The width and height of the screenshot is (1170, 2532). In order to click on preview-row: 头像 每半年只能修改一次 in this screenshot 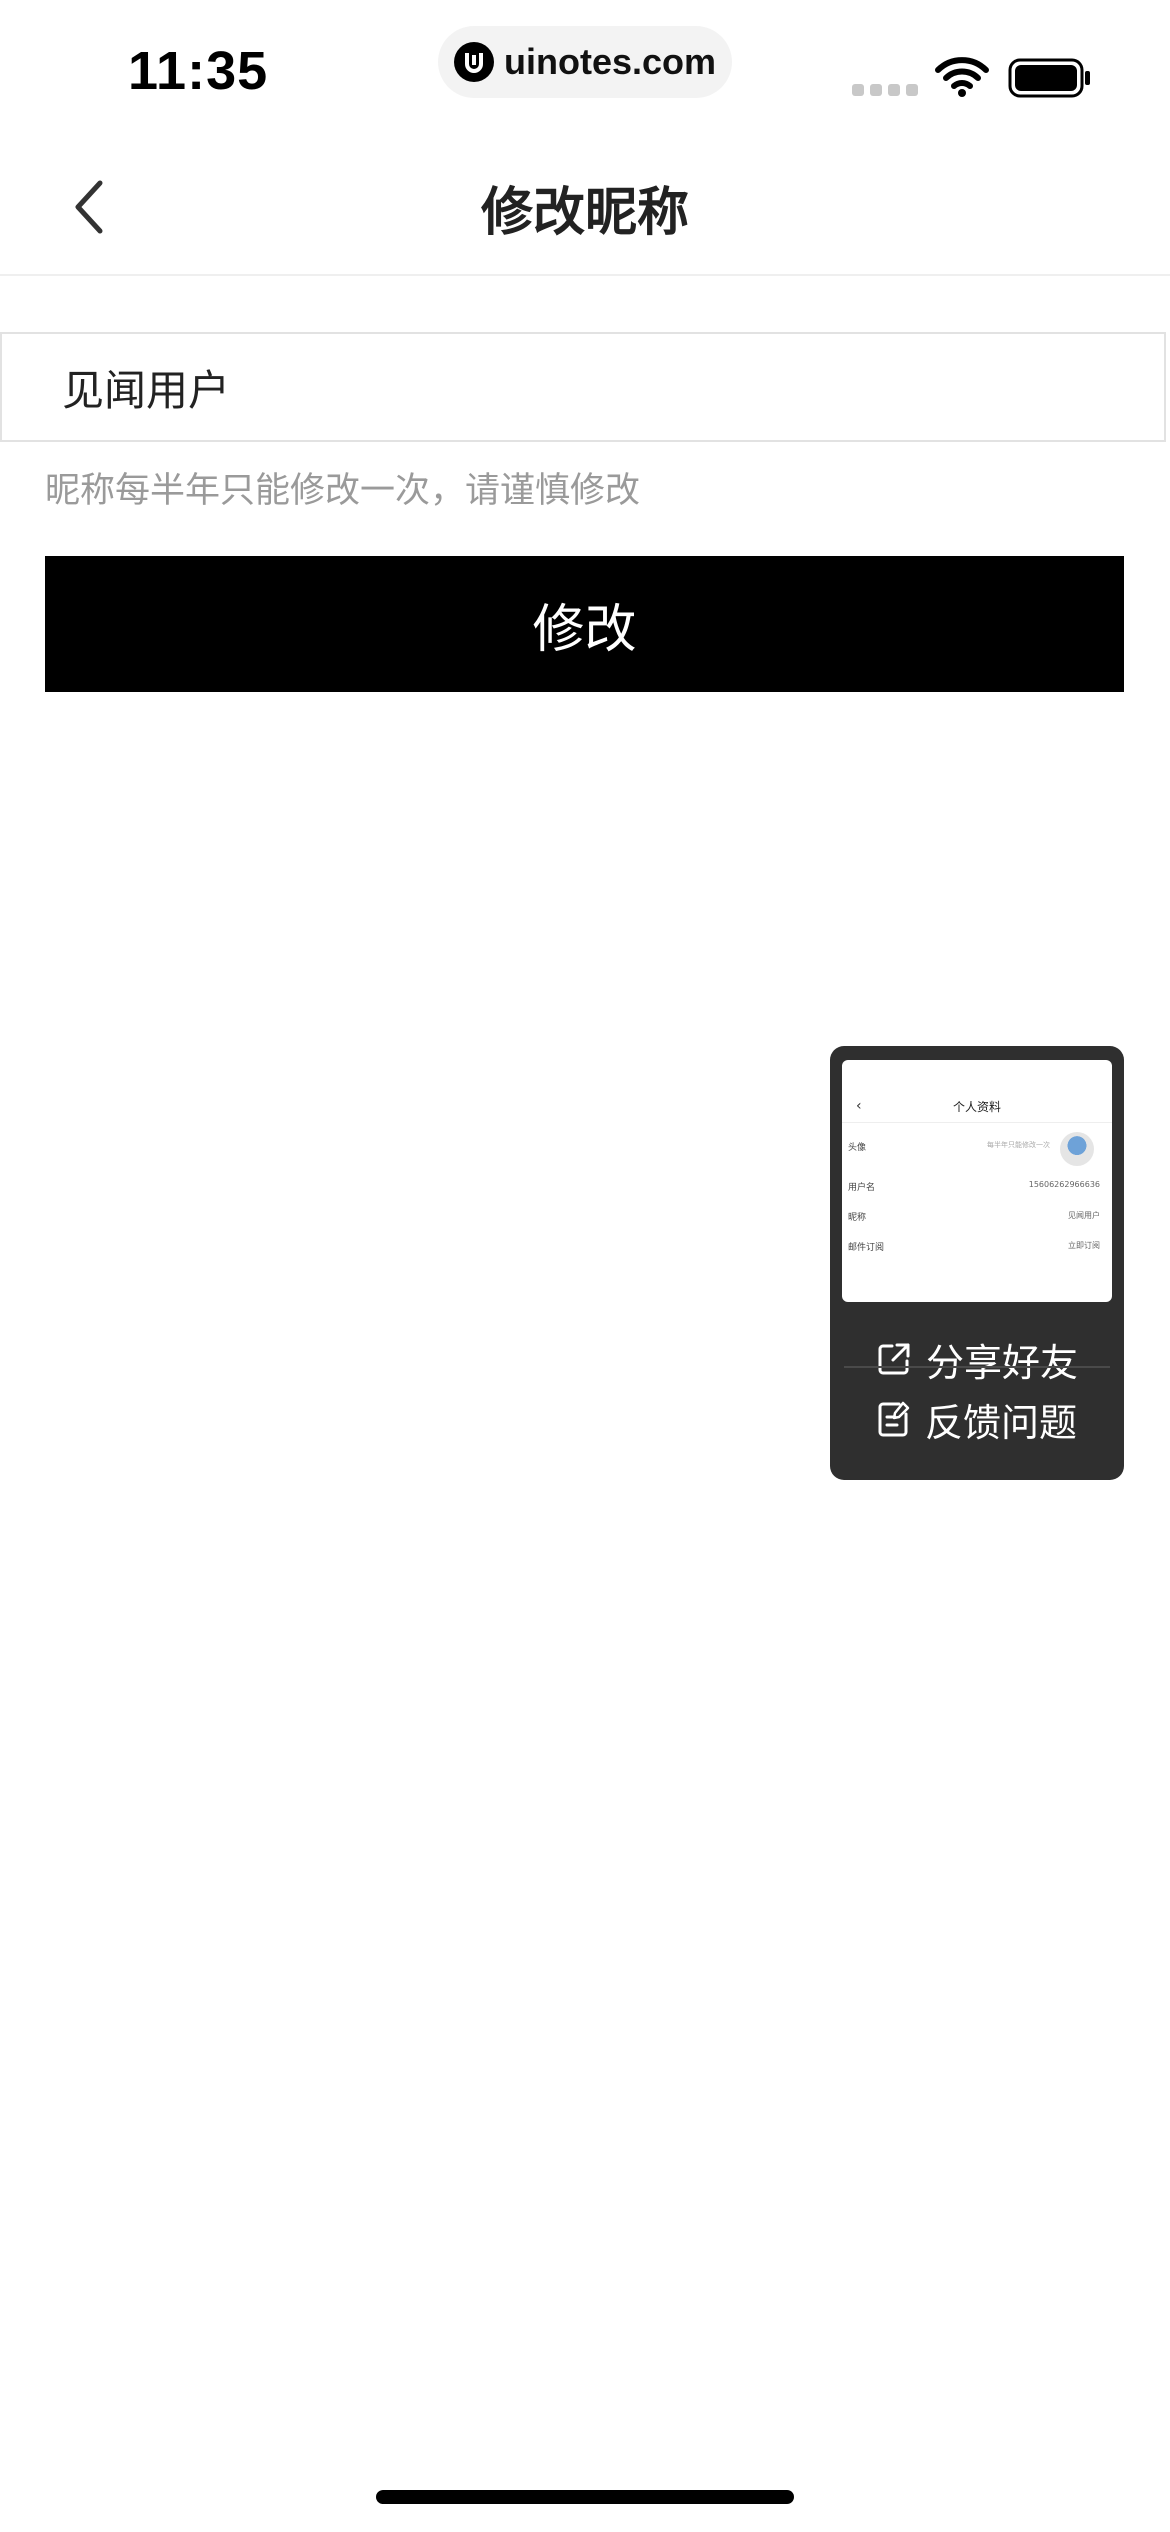, I will do `click(977, 1146)`.